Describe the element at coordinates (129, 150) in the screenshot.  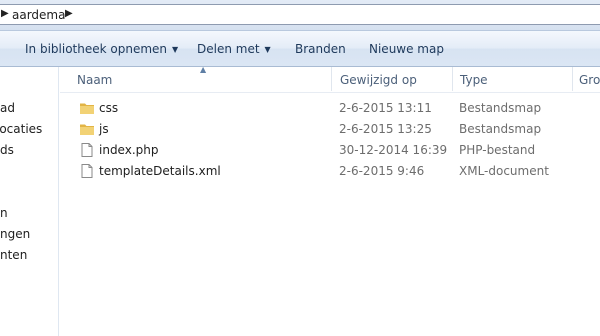
I see `file-name: index.php` at that location.